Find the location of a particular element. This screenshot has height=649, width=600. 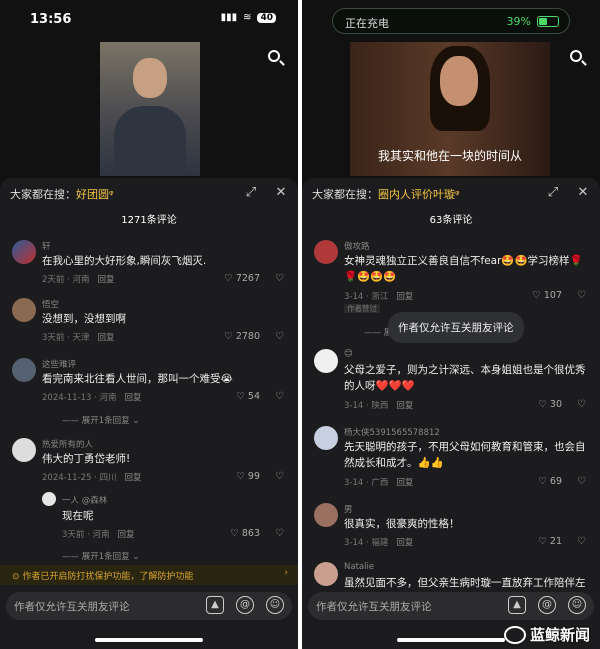

like-button: ♡ 69 is located at coordinates (550, 481).